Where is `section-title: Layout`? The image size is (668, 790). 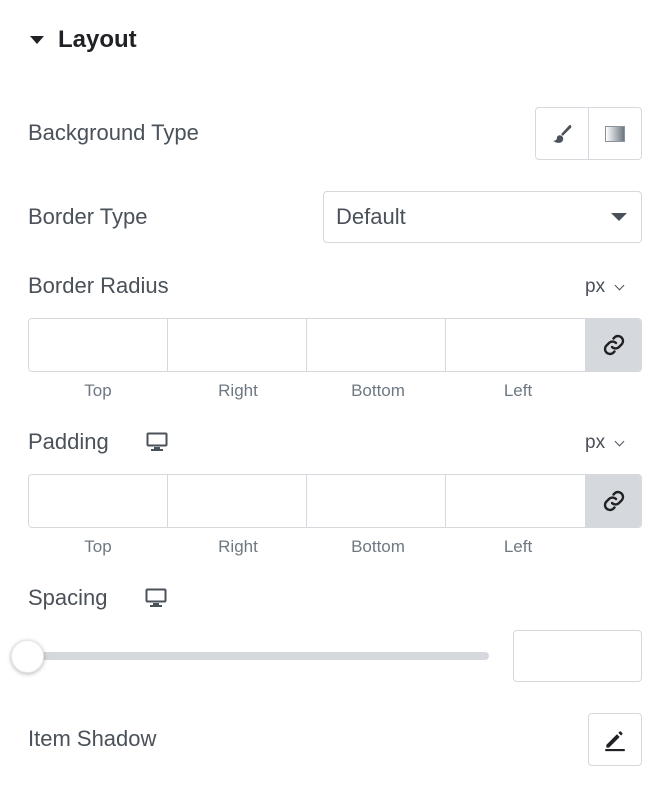 section-title: Layout is located at coordinates (97, 39).